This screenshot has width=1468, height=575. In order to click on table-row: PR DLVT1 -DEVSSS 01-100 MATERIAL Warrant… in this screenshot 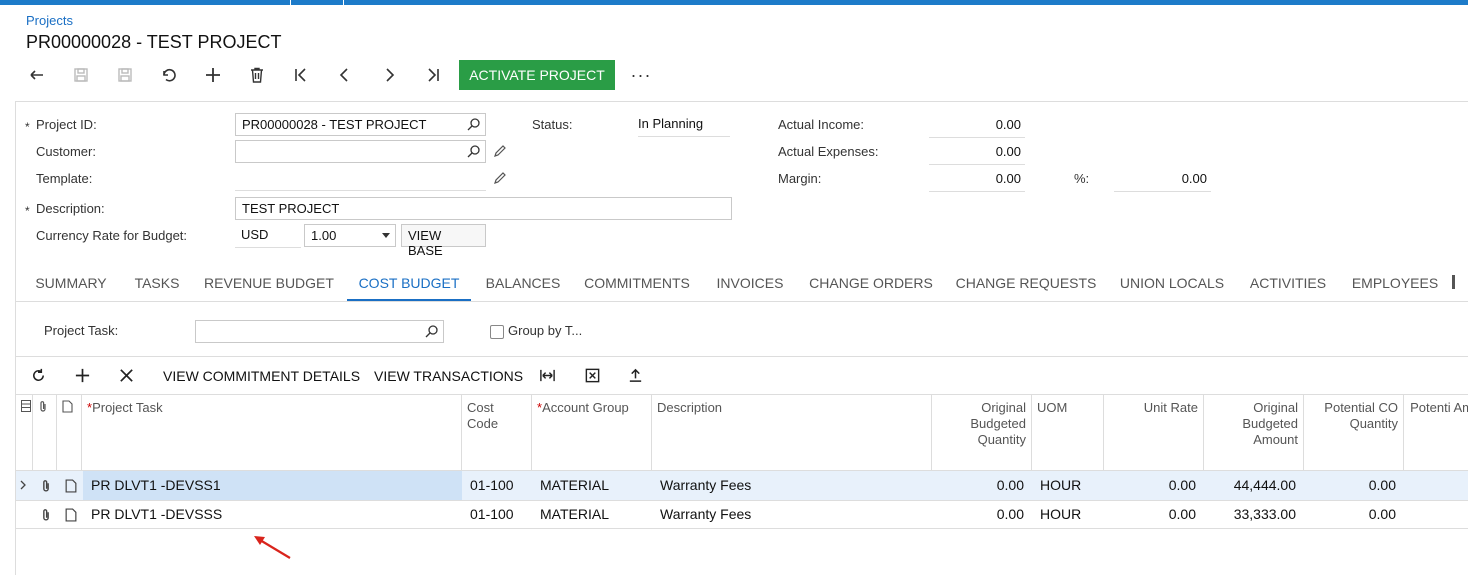, I will do `click(742, 514)`.